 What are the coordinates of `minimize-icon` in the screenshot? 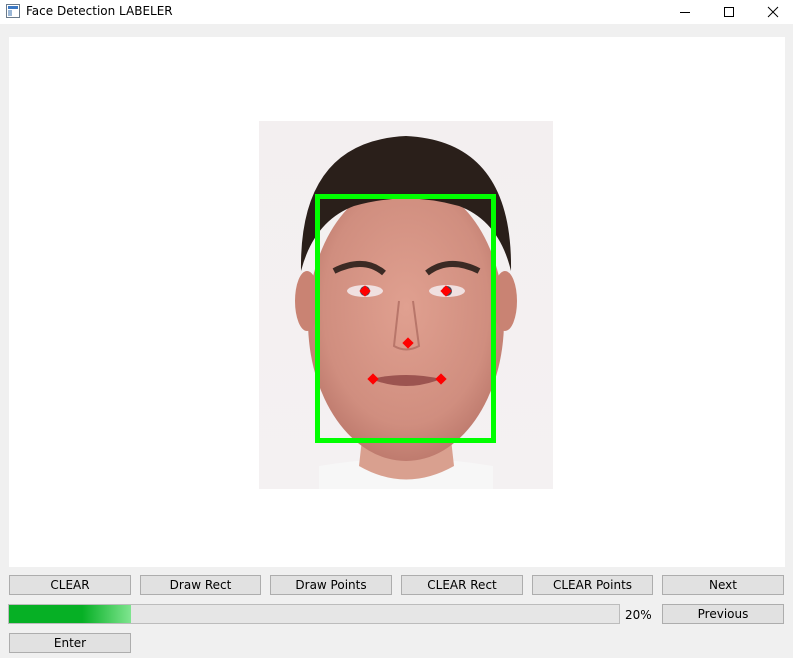 It's located at (684, 12).